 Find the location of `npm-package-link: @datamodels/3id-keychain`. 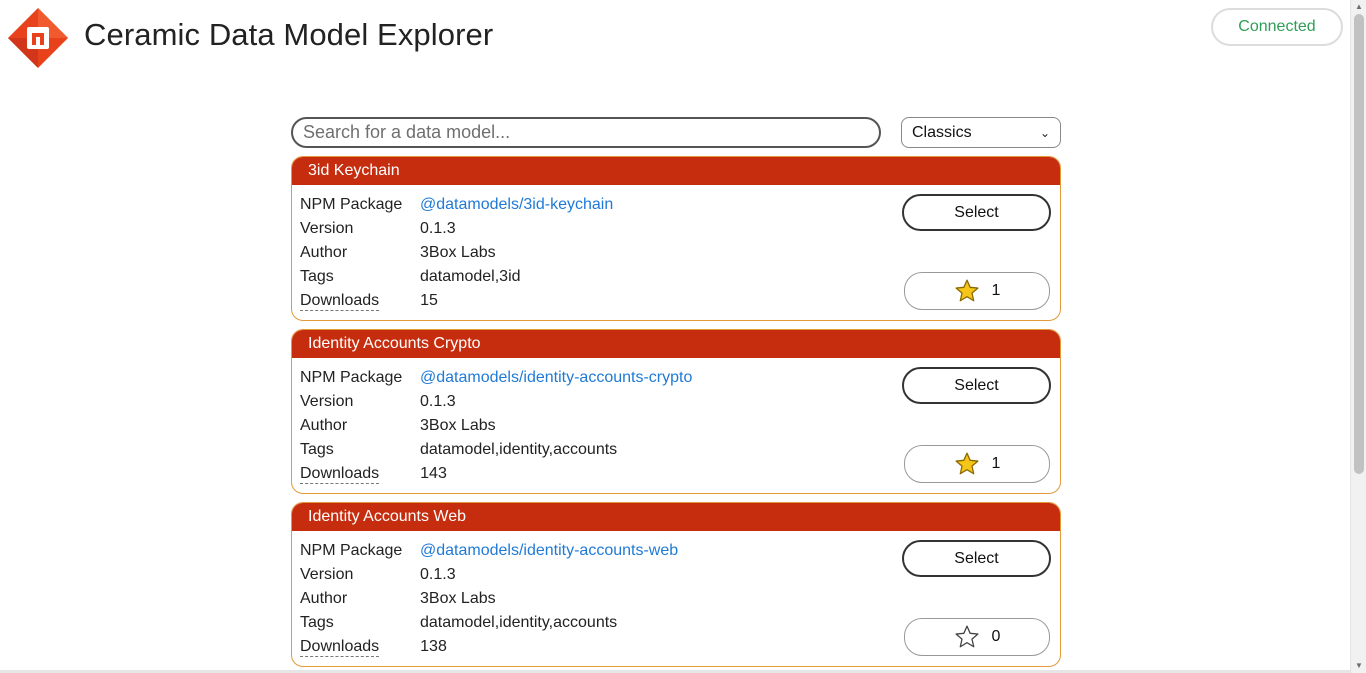

npm-package-link: @datamodels/3id-keychain is located at coordinates (516, 205).